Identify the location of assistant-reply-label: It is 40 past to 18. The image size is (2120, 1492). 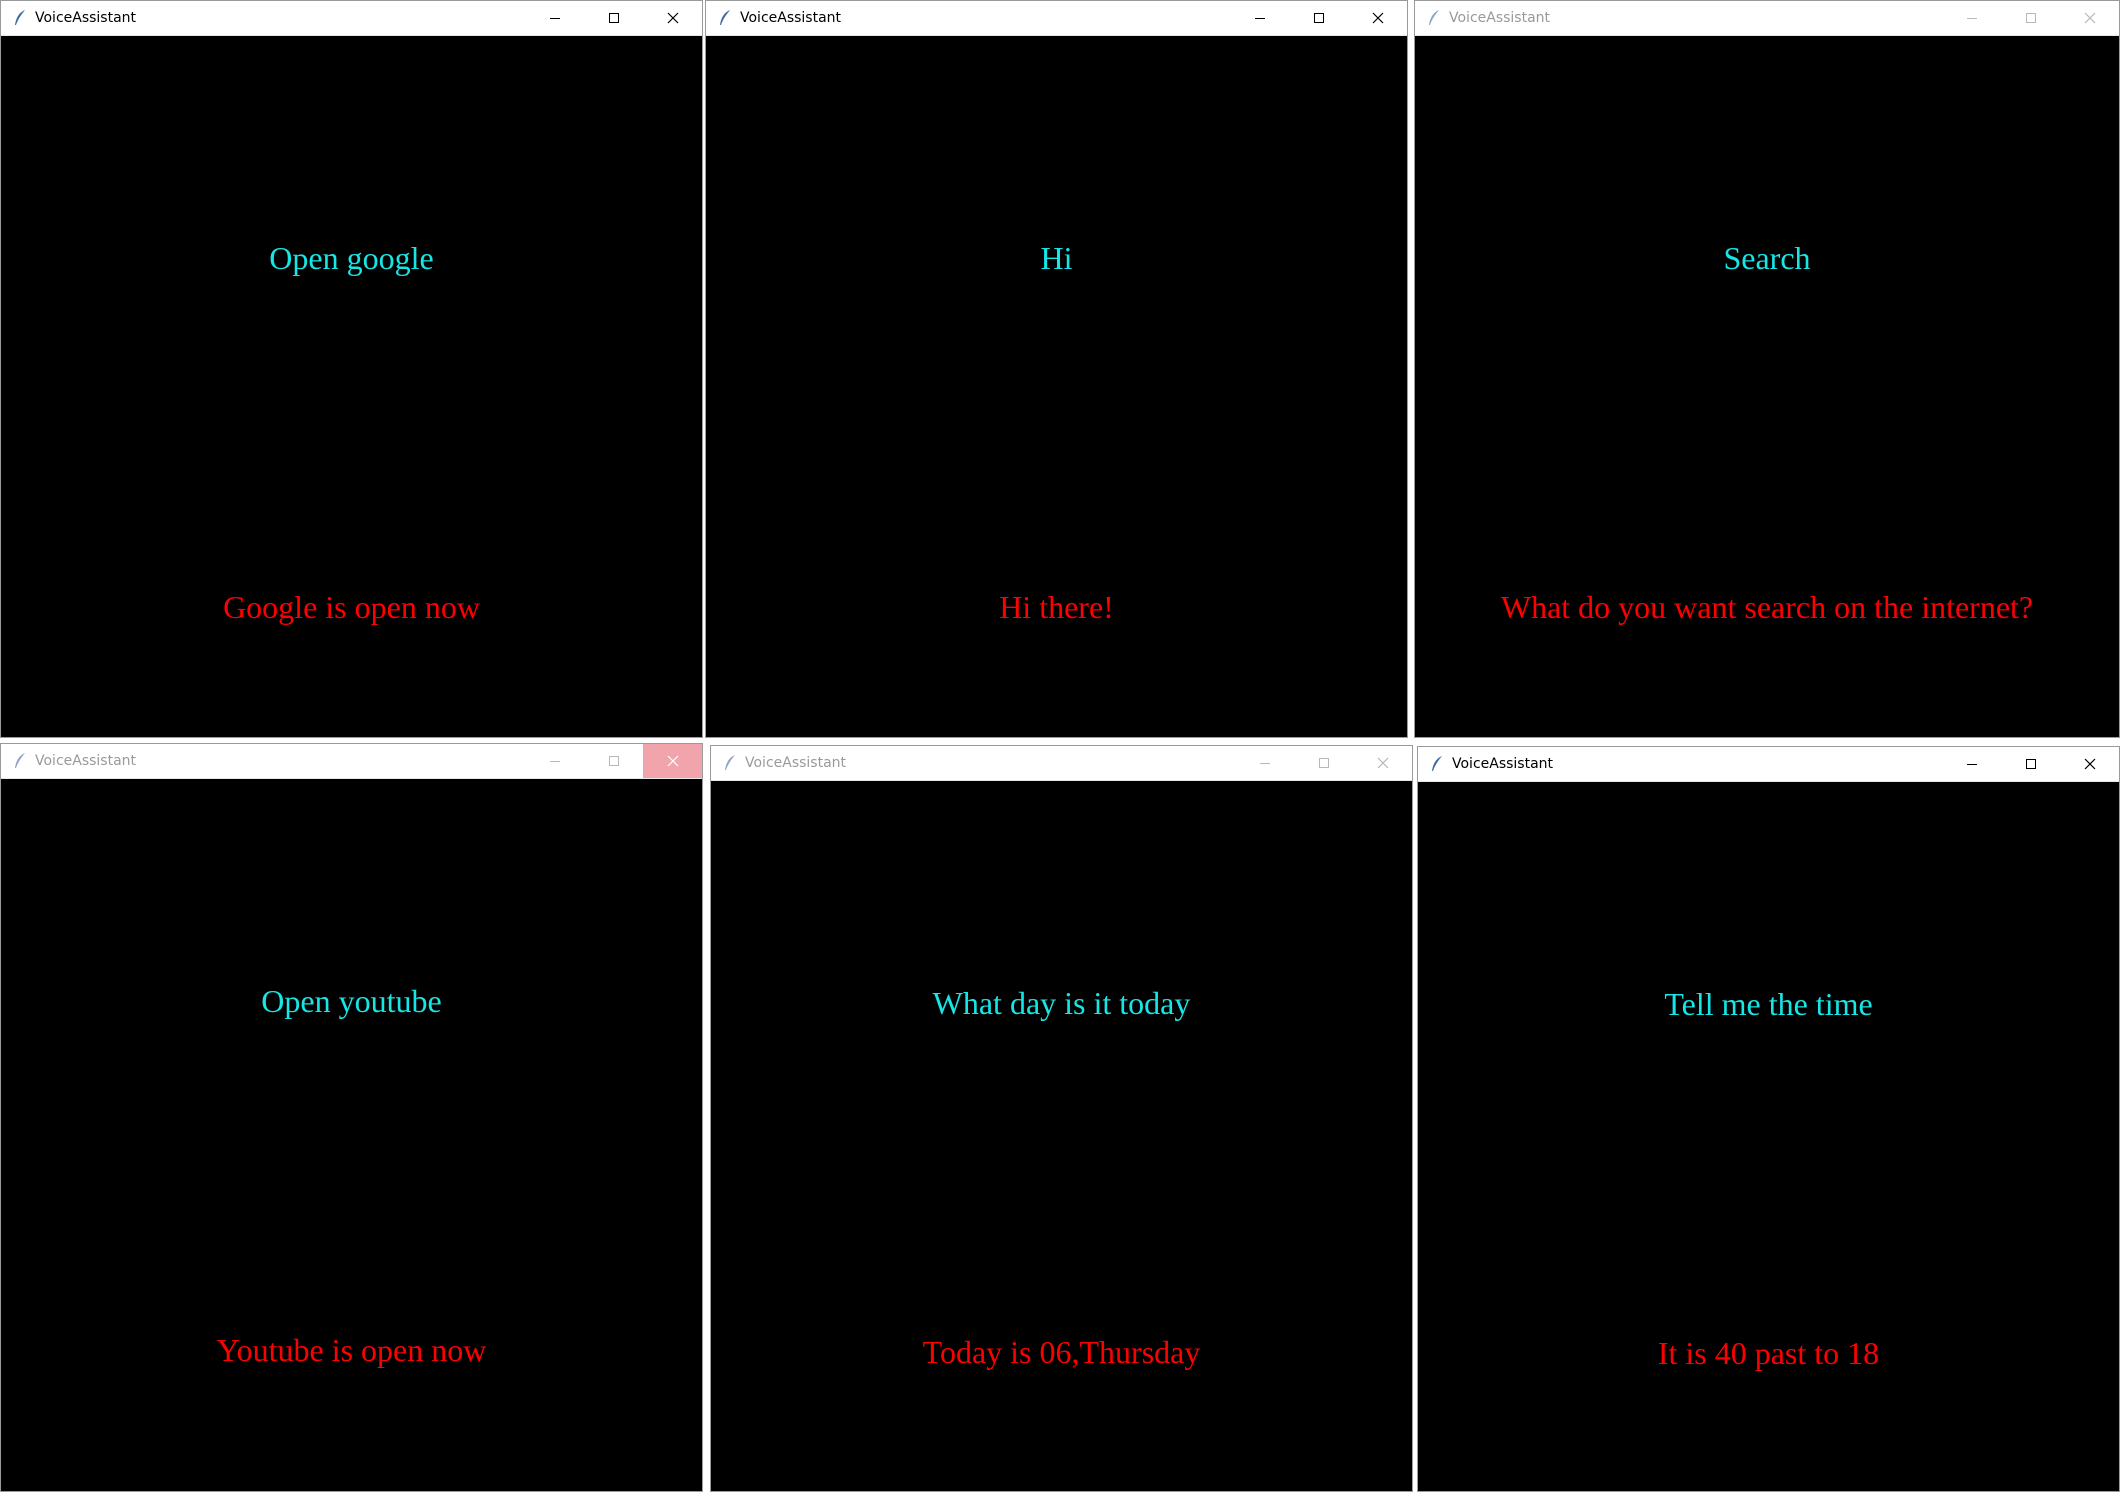
(1768, 1353).